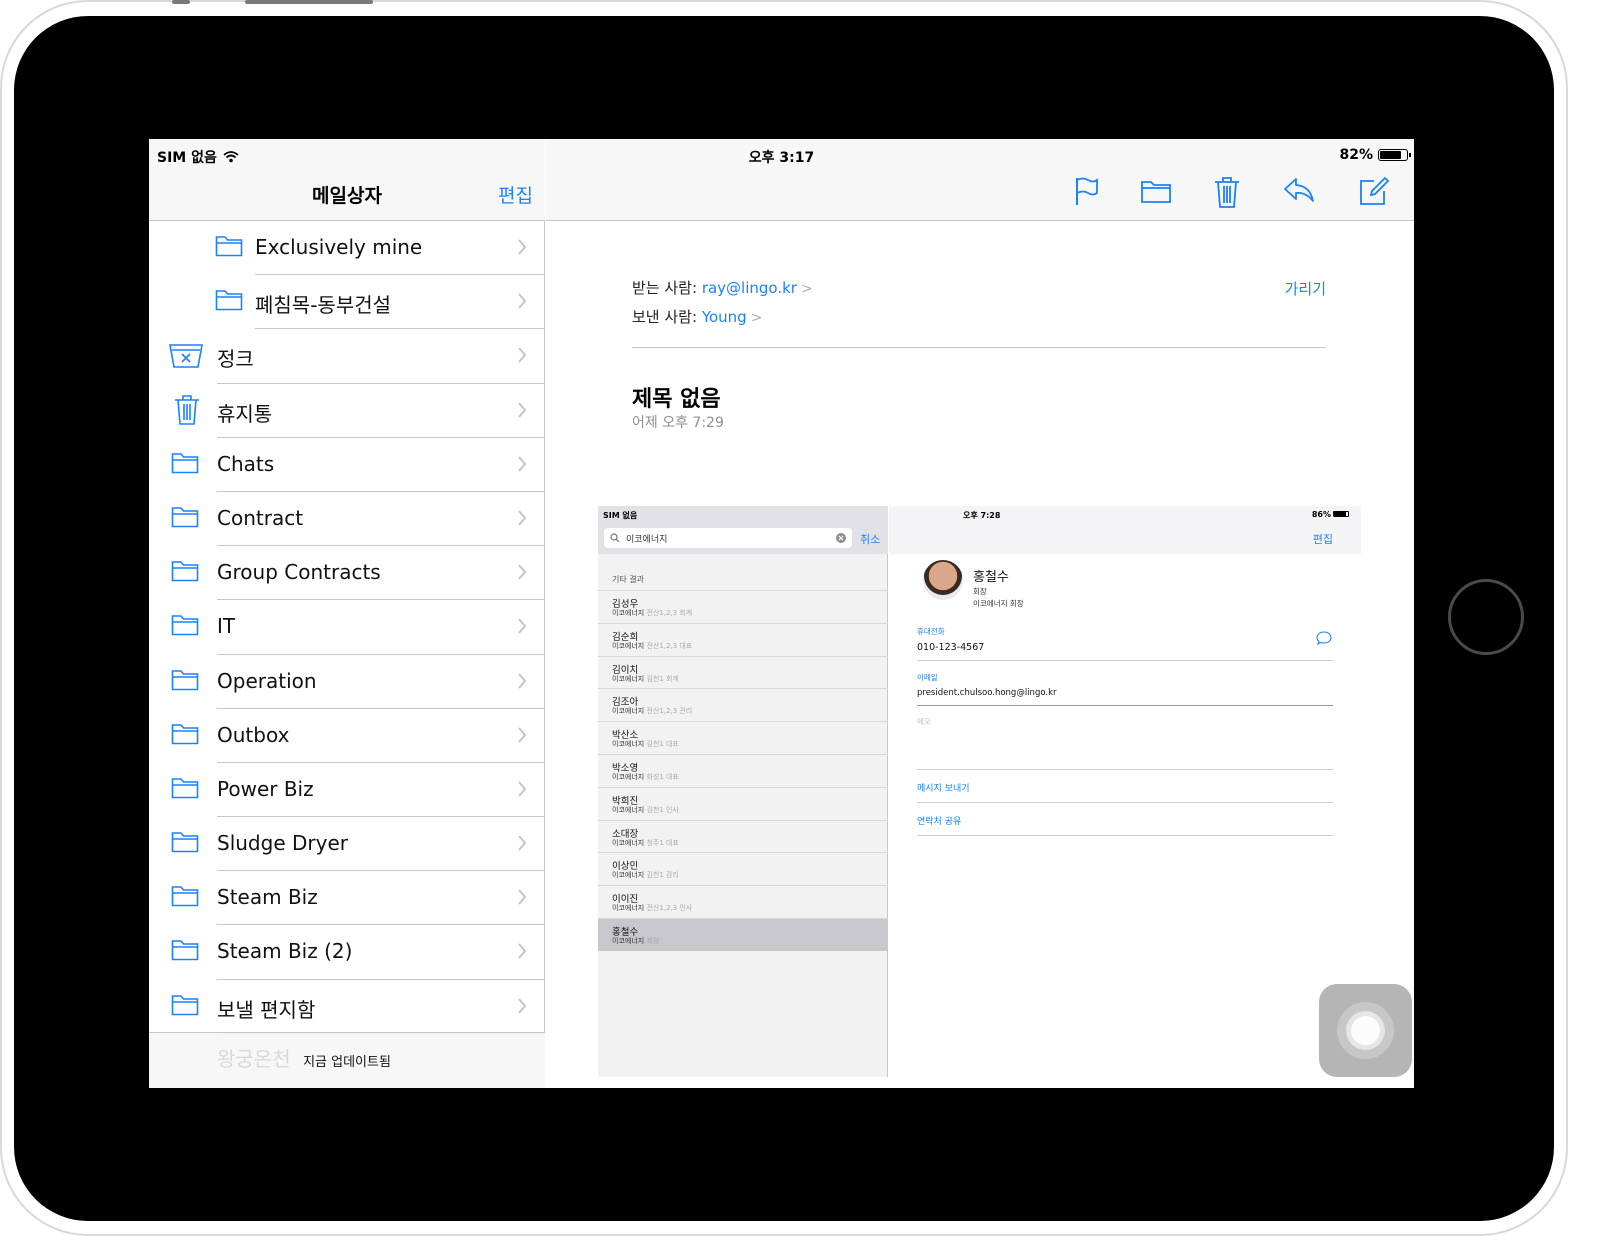 Image resolution: width=1600 pixels, height=1260 pixels. What do you see at coordinates (991, 577) in the screenshot?
I see `contact-name: 홍철수` at bounding box center [991, 577].